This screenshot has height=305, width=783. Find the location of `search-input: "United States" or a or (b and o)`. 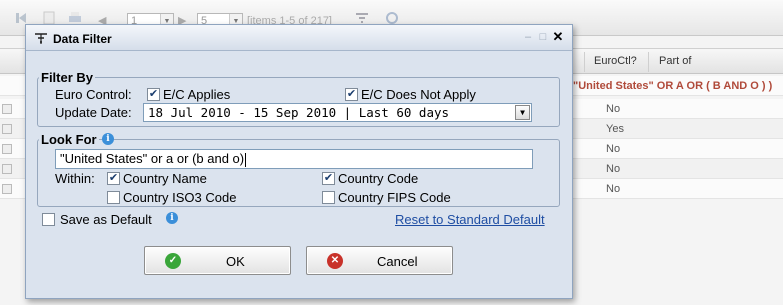

search-input: "United States" or a or (b and o) is located at coordinates (294, 159).